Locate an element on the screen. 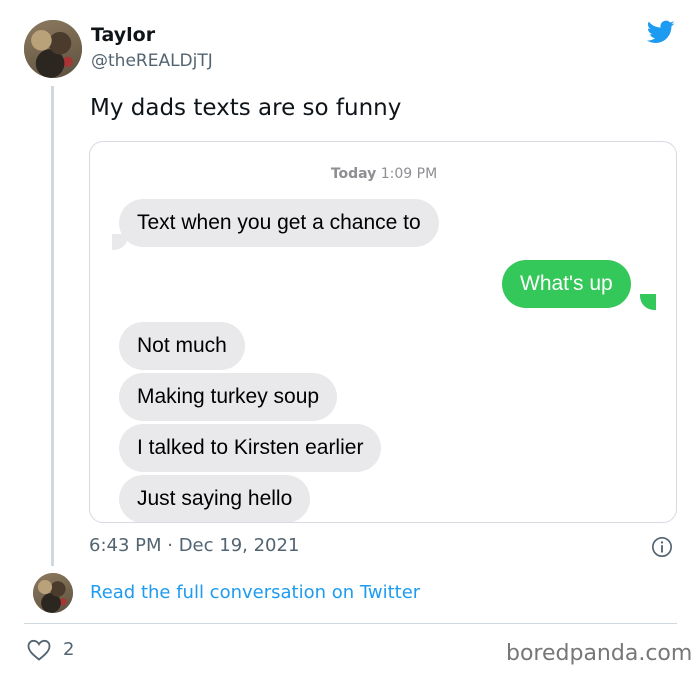 This screenshot has height=676, width=700. author-avatar-small is located at coordinates (53, 593).